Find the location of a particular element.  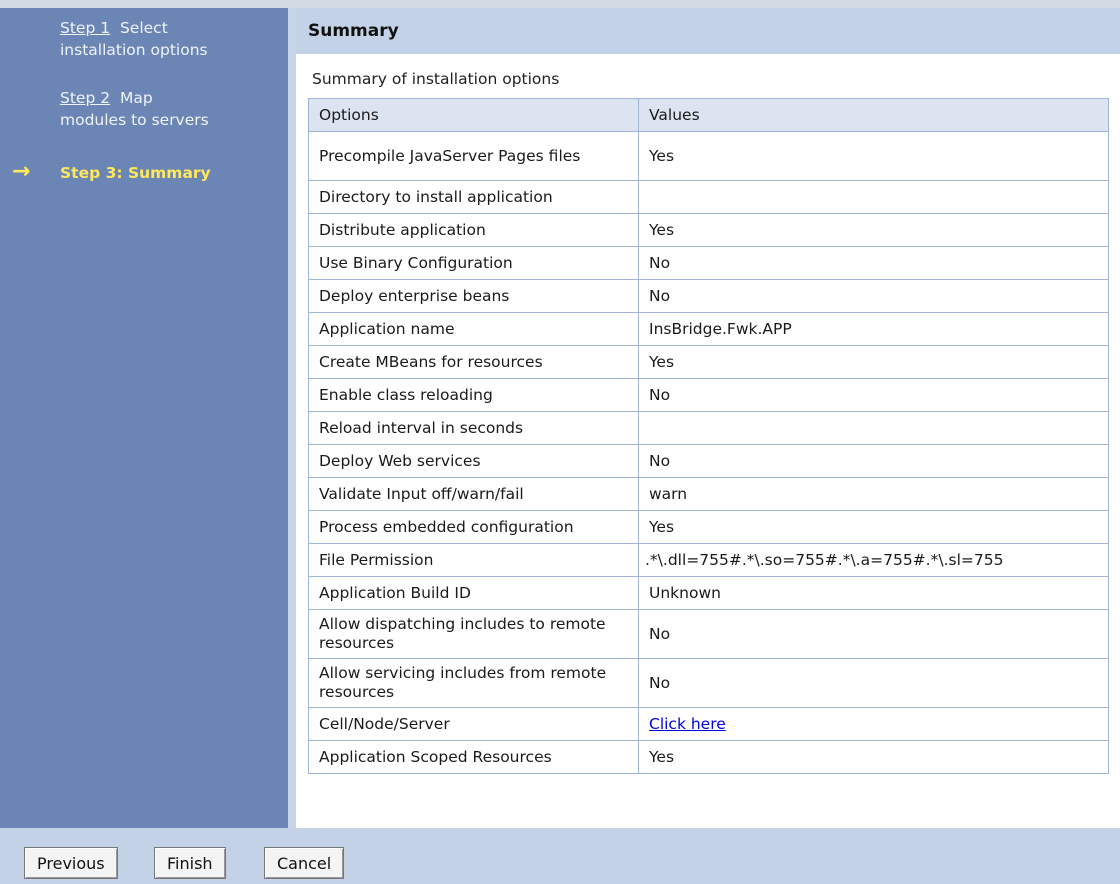

table-row: Use Binary Configuration No is located at coordinates (708, 263).